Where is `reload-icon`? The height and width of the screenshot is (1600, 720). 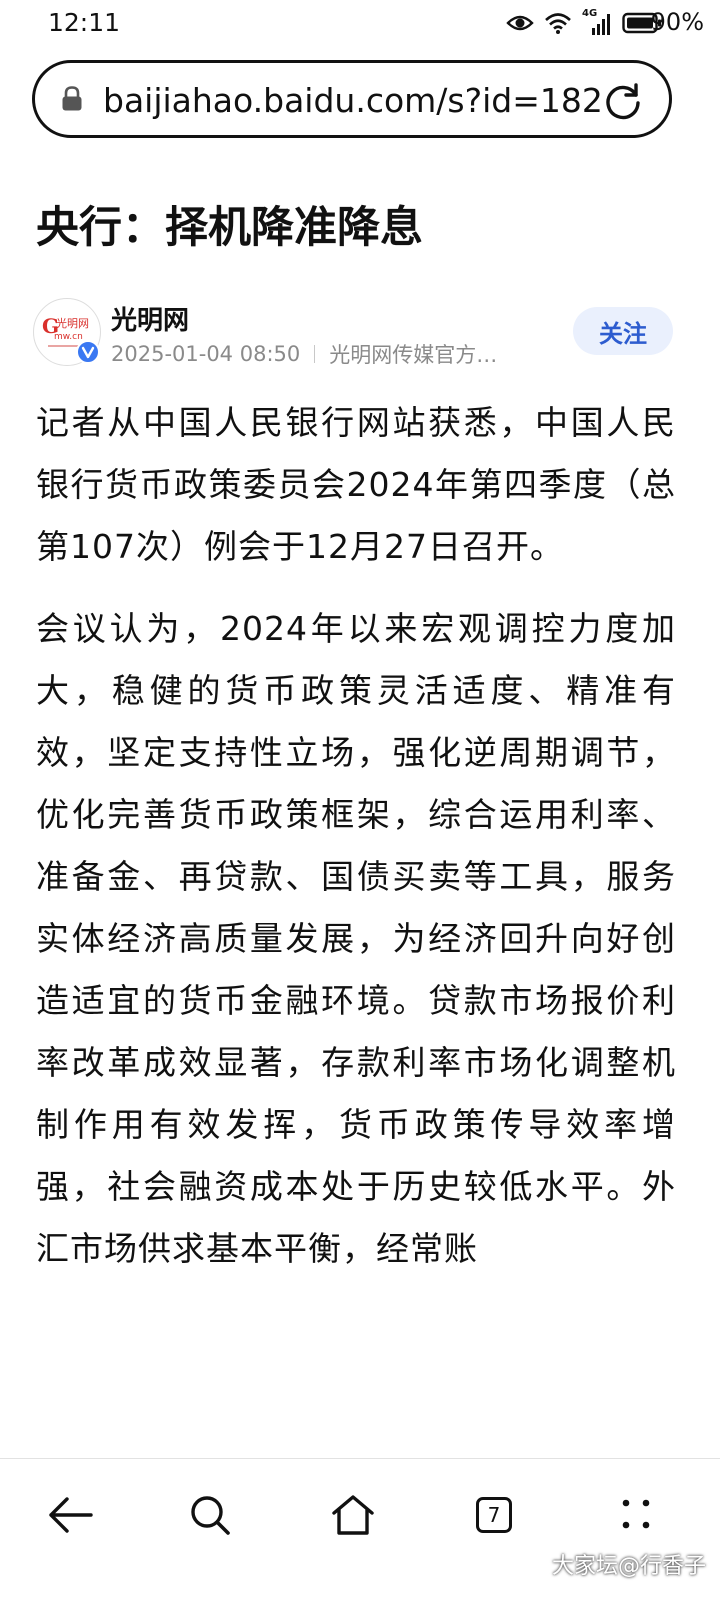 reload-icon is located at coordinates (623, 101).